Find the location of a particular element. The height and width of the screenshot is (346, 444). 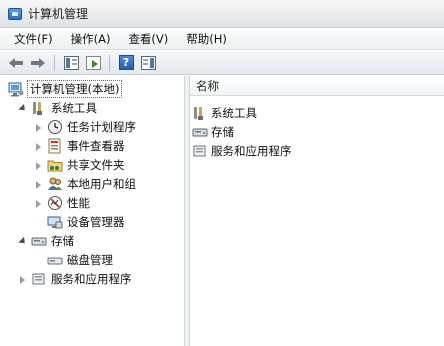

tree-item-label: 共享文件夹 is located at coordinates (96, 165).